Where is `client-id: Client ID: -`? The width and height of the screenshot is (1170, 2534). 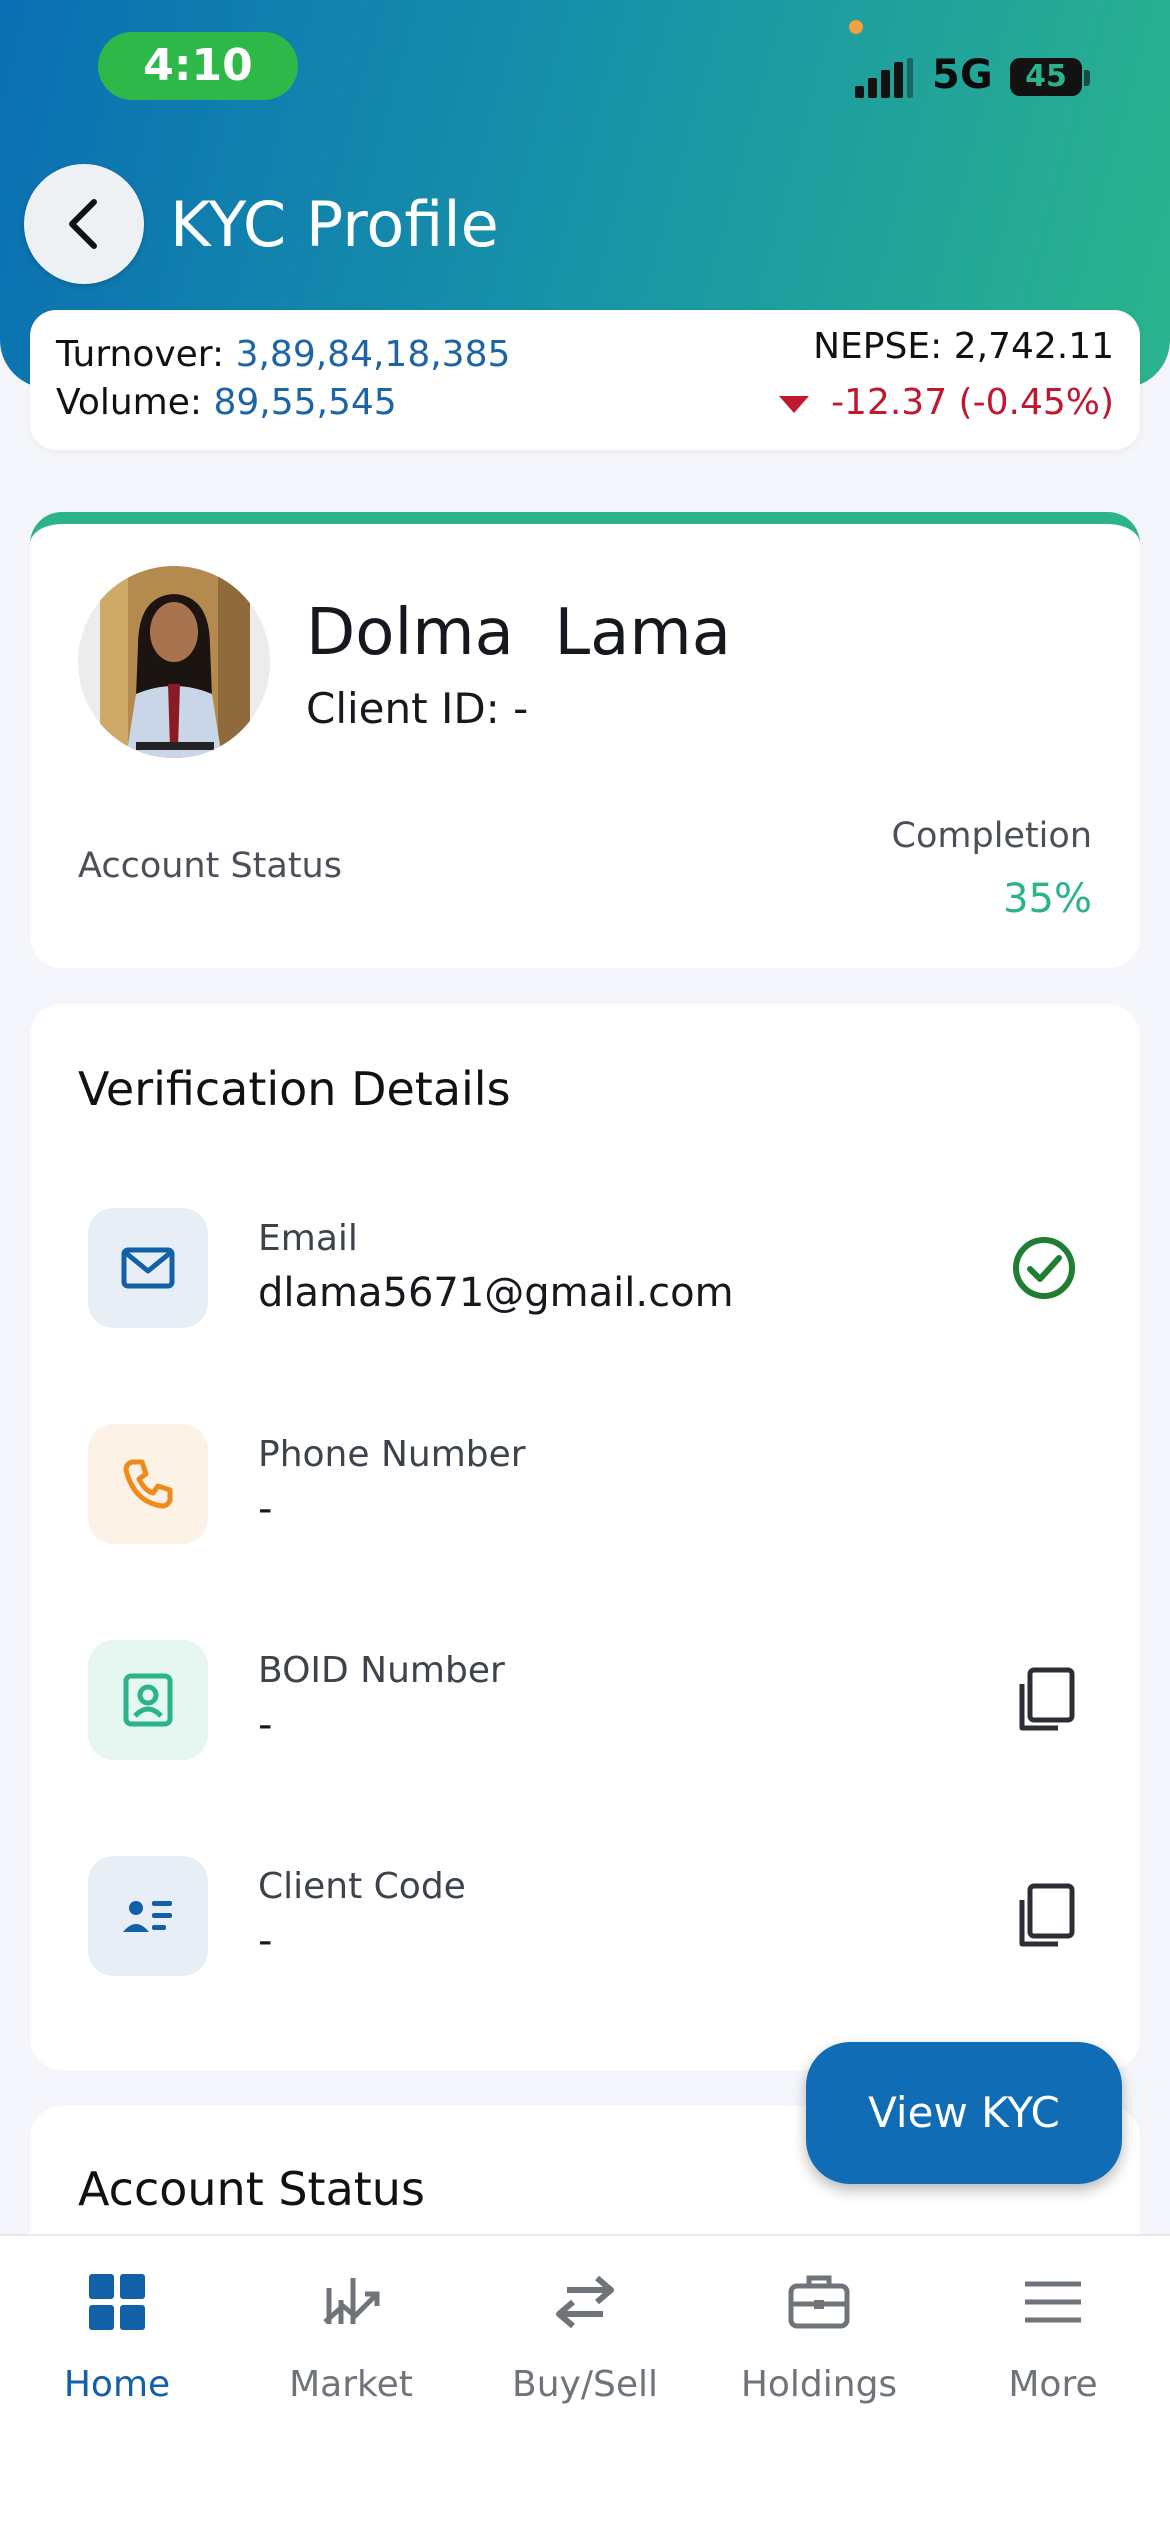 client-id: Client ID: - is located at coordinates (417, 708).